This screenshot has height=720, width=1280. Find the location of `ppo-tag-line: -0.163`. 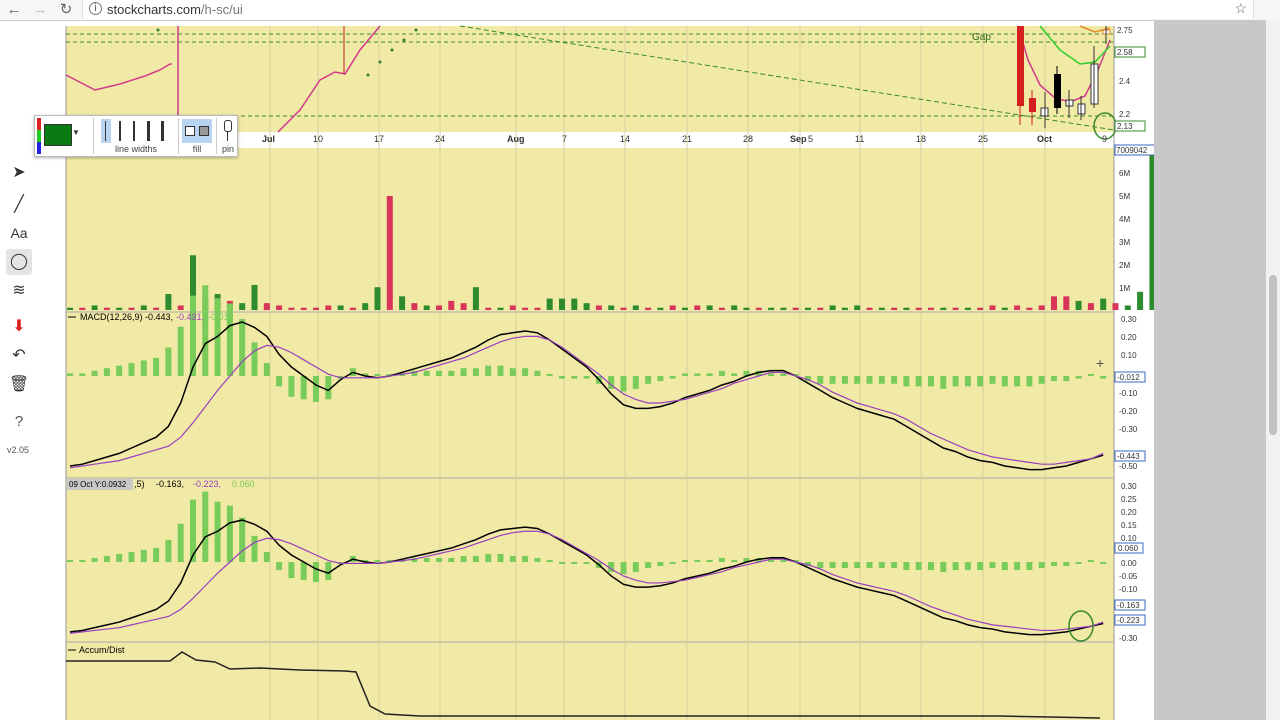

ppo-tag-line: -0.163 is located at coordinates (1128, 605).